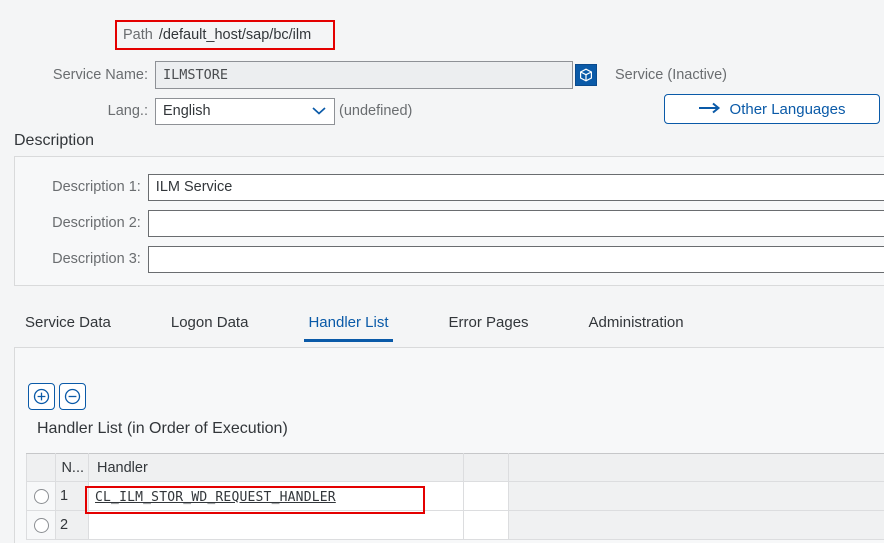  I want to click on table-header-row: N... Handler, so click(455, 467).